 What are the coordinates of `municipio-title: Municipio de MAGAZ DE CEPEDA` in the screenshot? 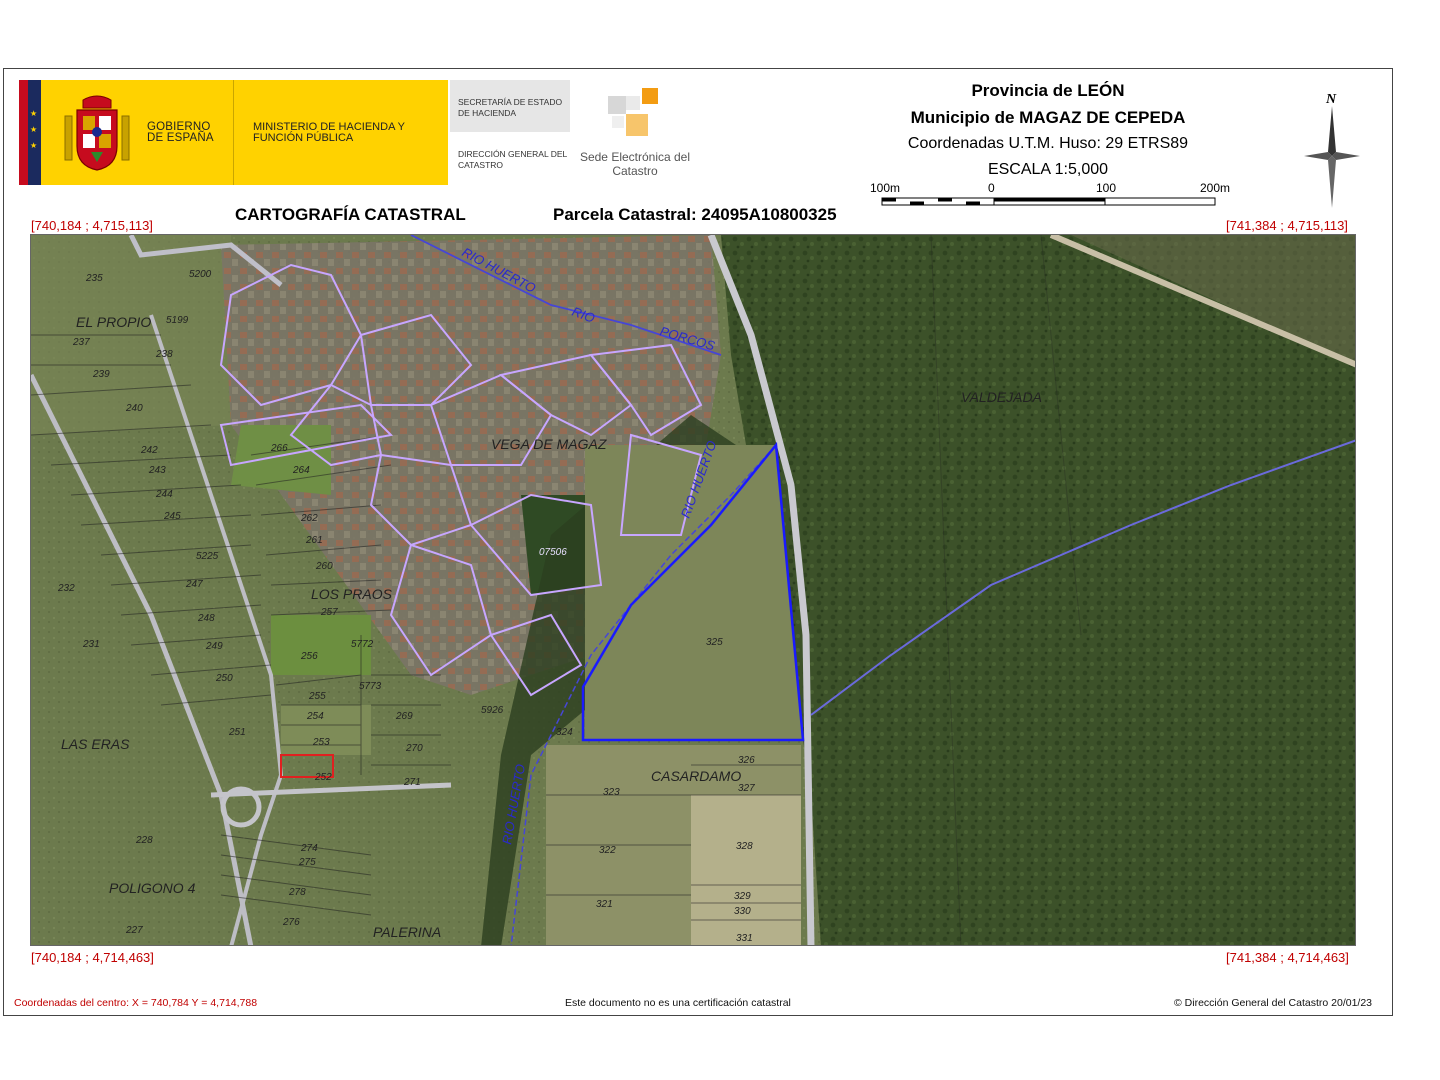 It's located at (1048, 117).